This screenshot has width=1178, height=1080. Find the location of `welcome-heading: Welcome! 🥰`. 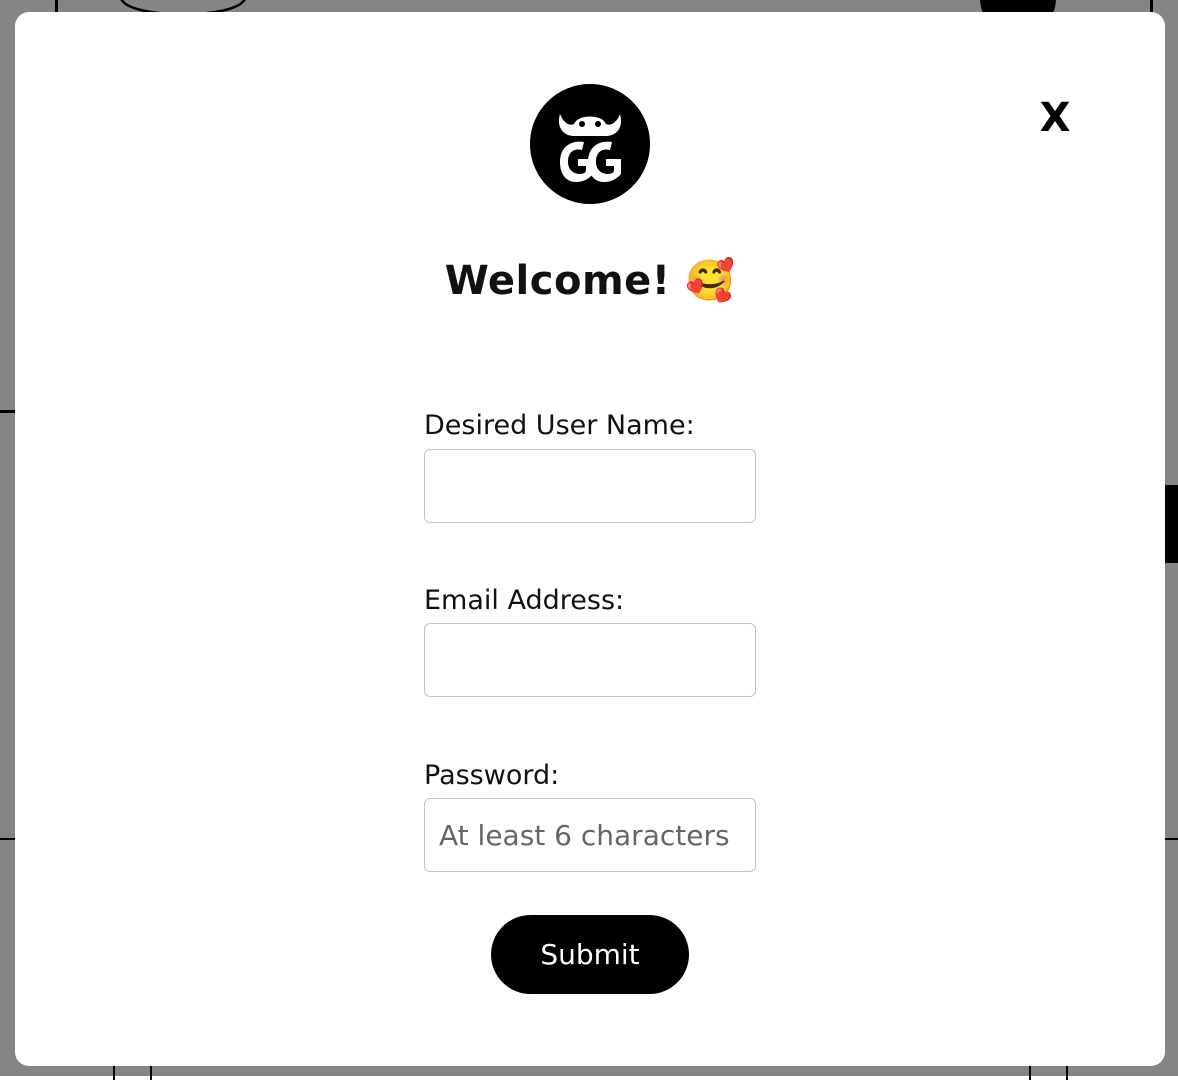

welcome-heading: Welcome! 🥰 is located at coordinates (590, 281).